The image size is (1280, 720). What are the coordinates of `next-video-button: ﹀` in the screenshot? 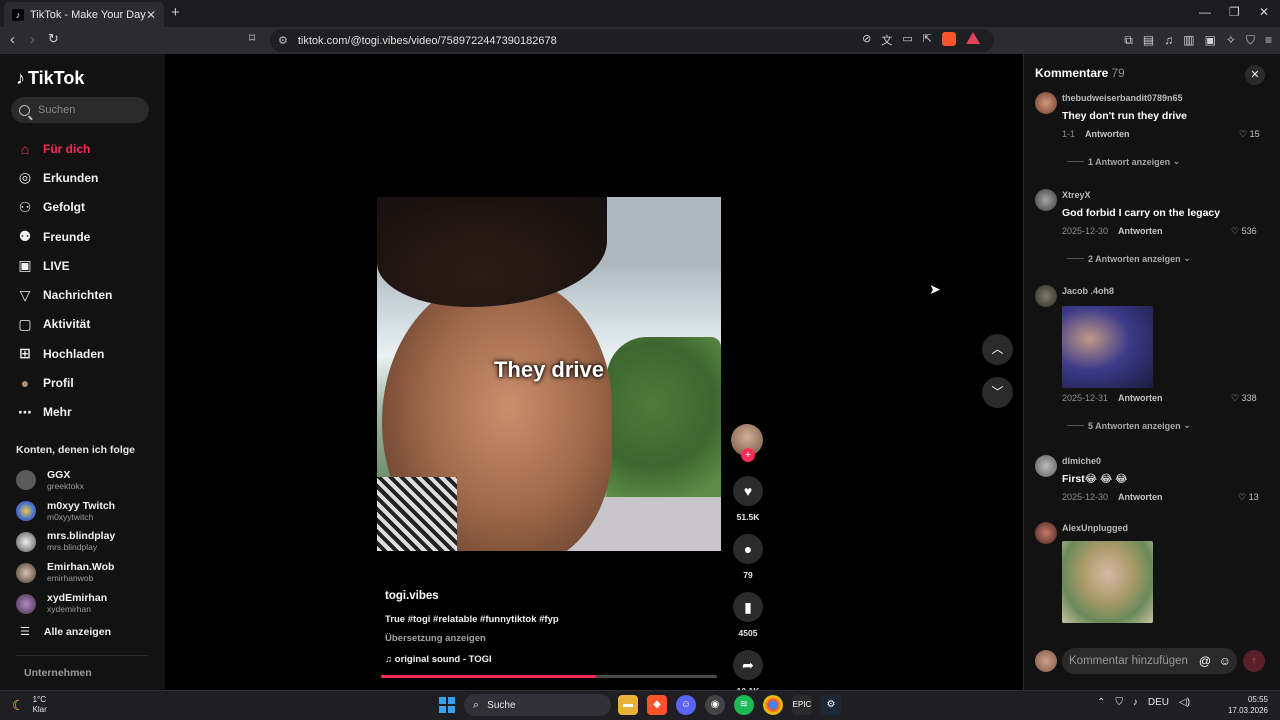 It's located at (997, 392).